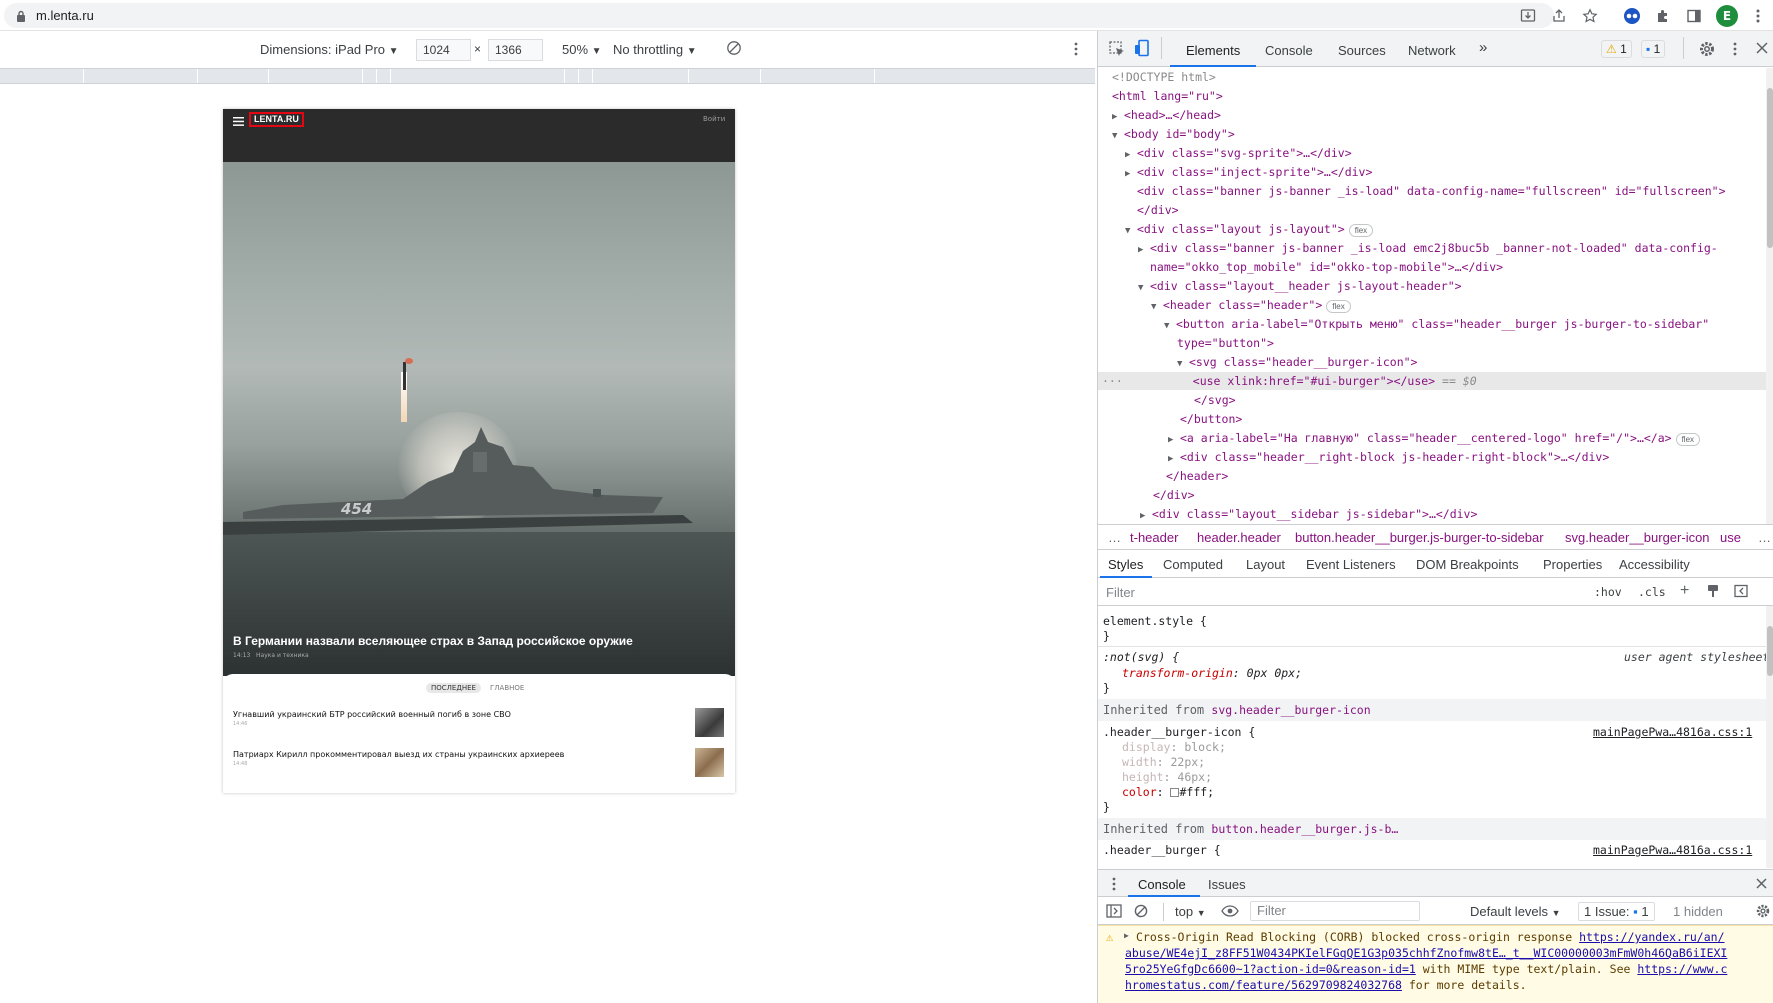 The image size is (1773, 1003). Describe the element at coordinates (1707, 49) in the screenshot. I see `settings-gear-icon` at that location.